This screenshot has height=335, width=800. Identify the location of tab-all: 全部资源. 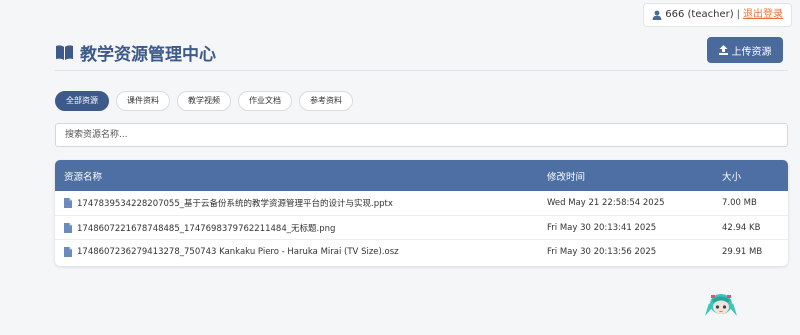
(82, 101).